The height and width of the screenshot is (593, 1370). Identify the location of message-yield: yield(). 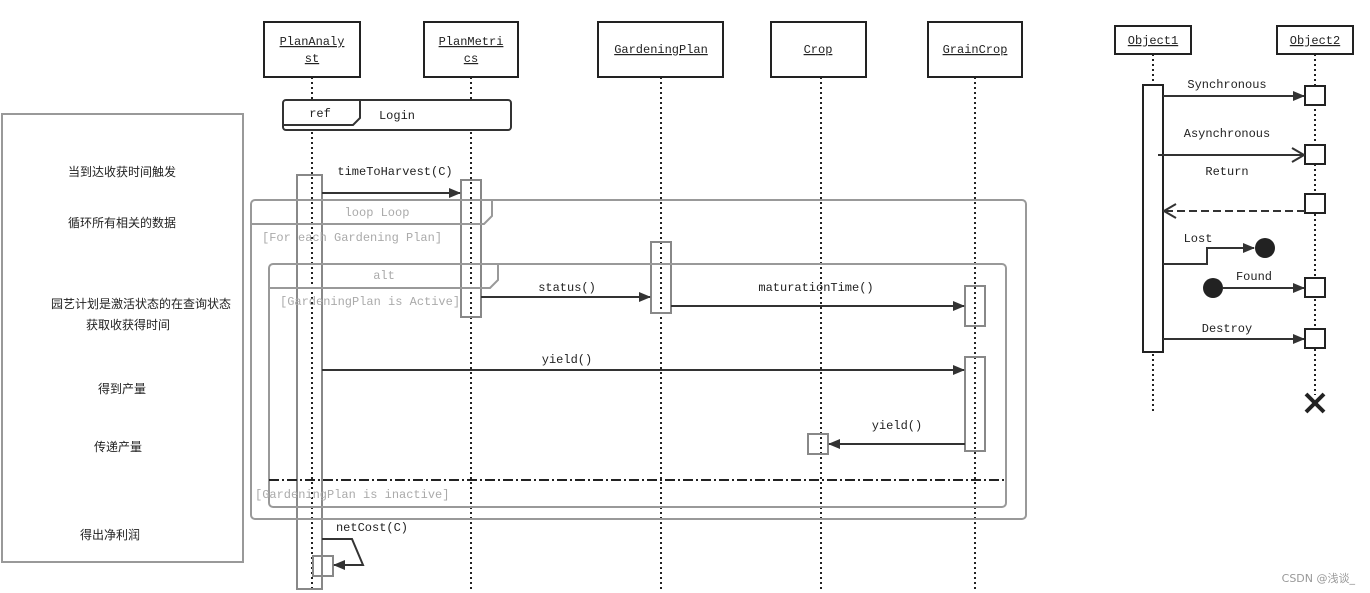
(643, 364).